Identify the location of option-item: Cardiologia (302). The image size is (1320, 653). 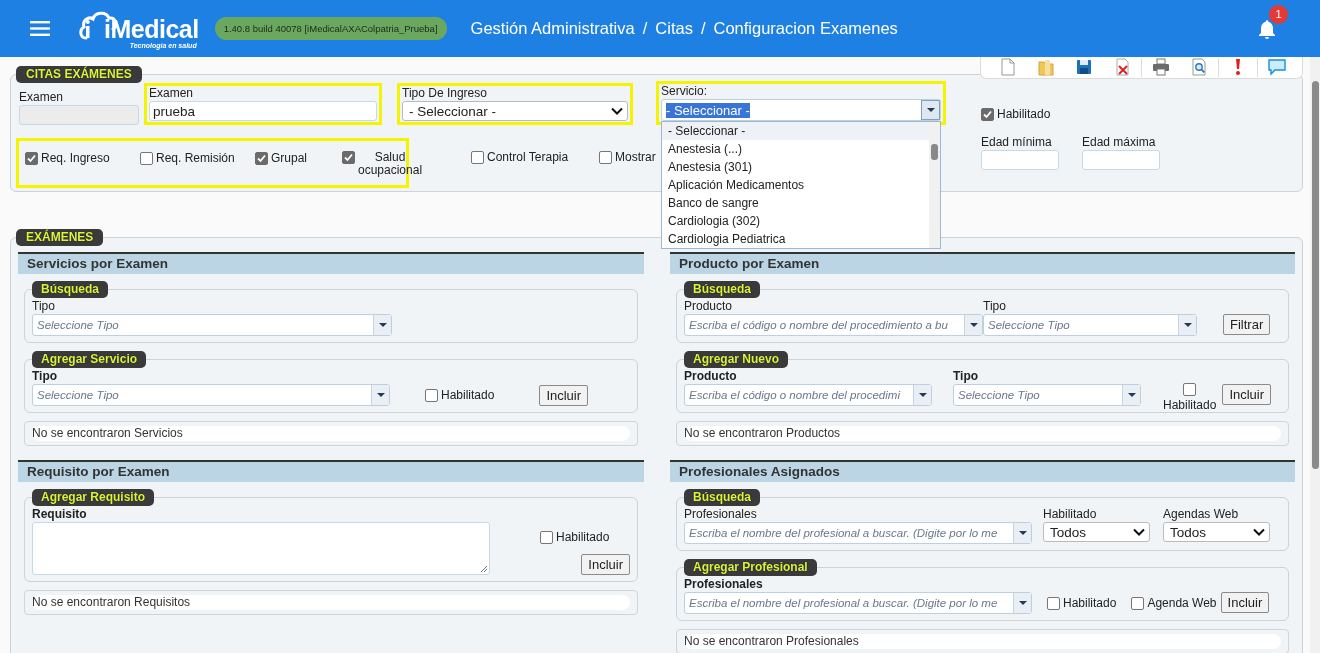
(795, 221).